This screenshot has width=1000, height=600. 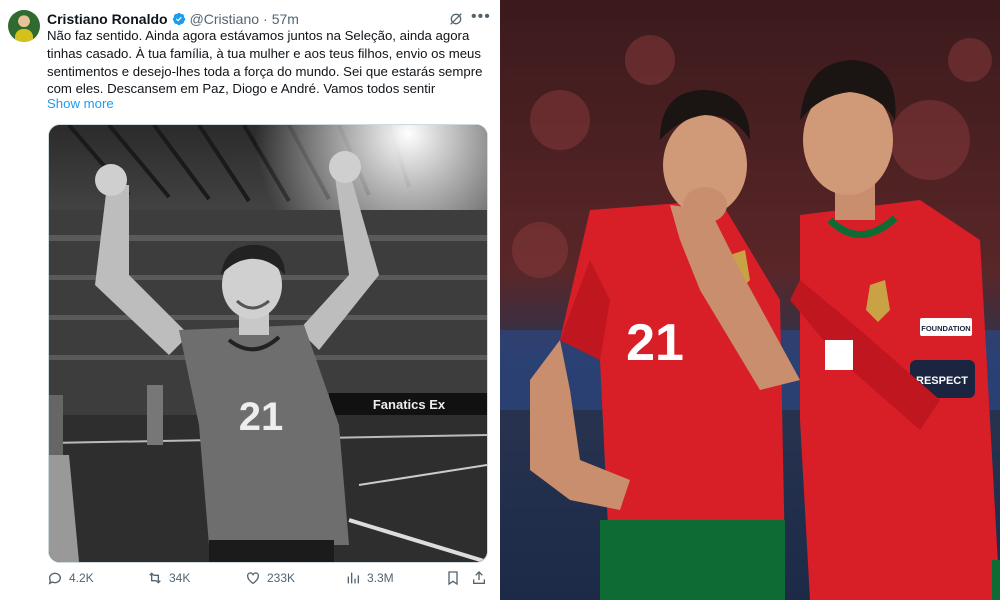 I want to click on repost-icon, so click(x=155, y=578).